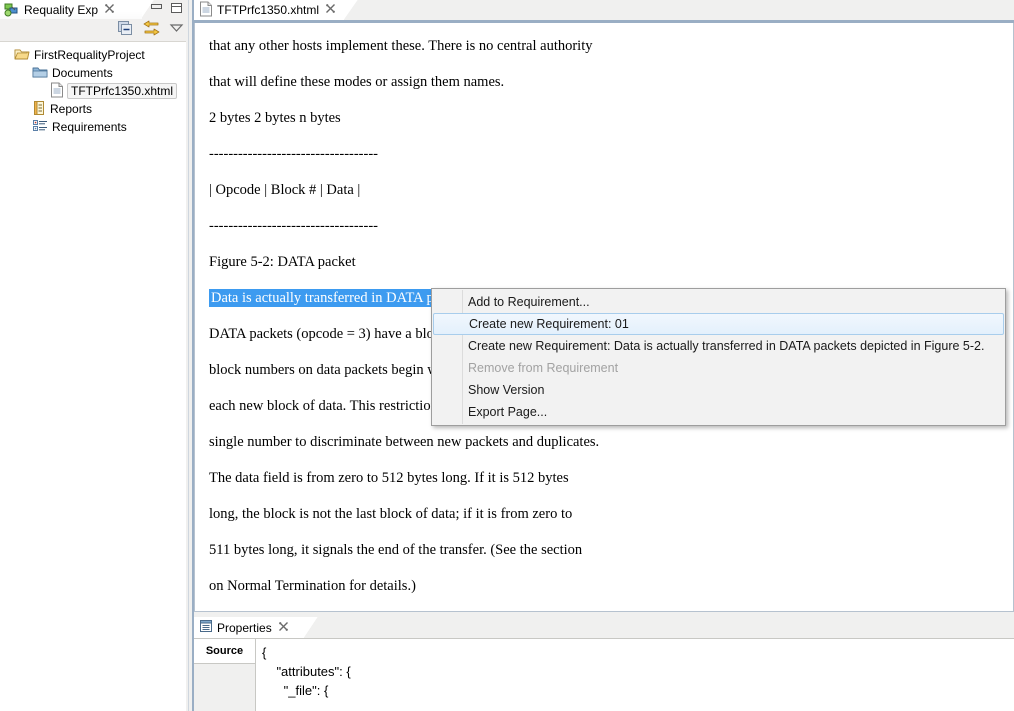 The image size is (1014, 711). What do you see at coordinates (285, 190) in the screenshot?
I see `doc-line: | Opcode | Block # | Data |` at bounding box center [285, 190].